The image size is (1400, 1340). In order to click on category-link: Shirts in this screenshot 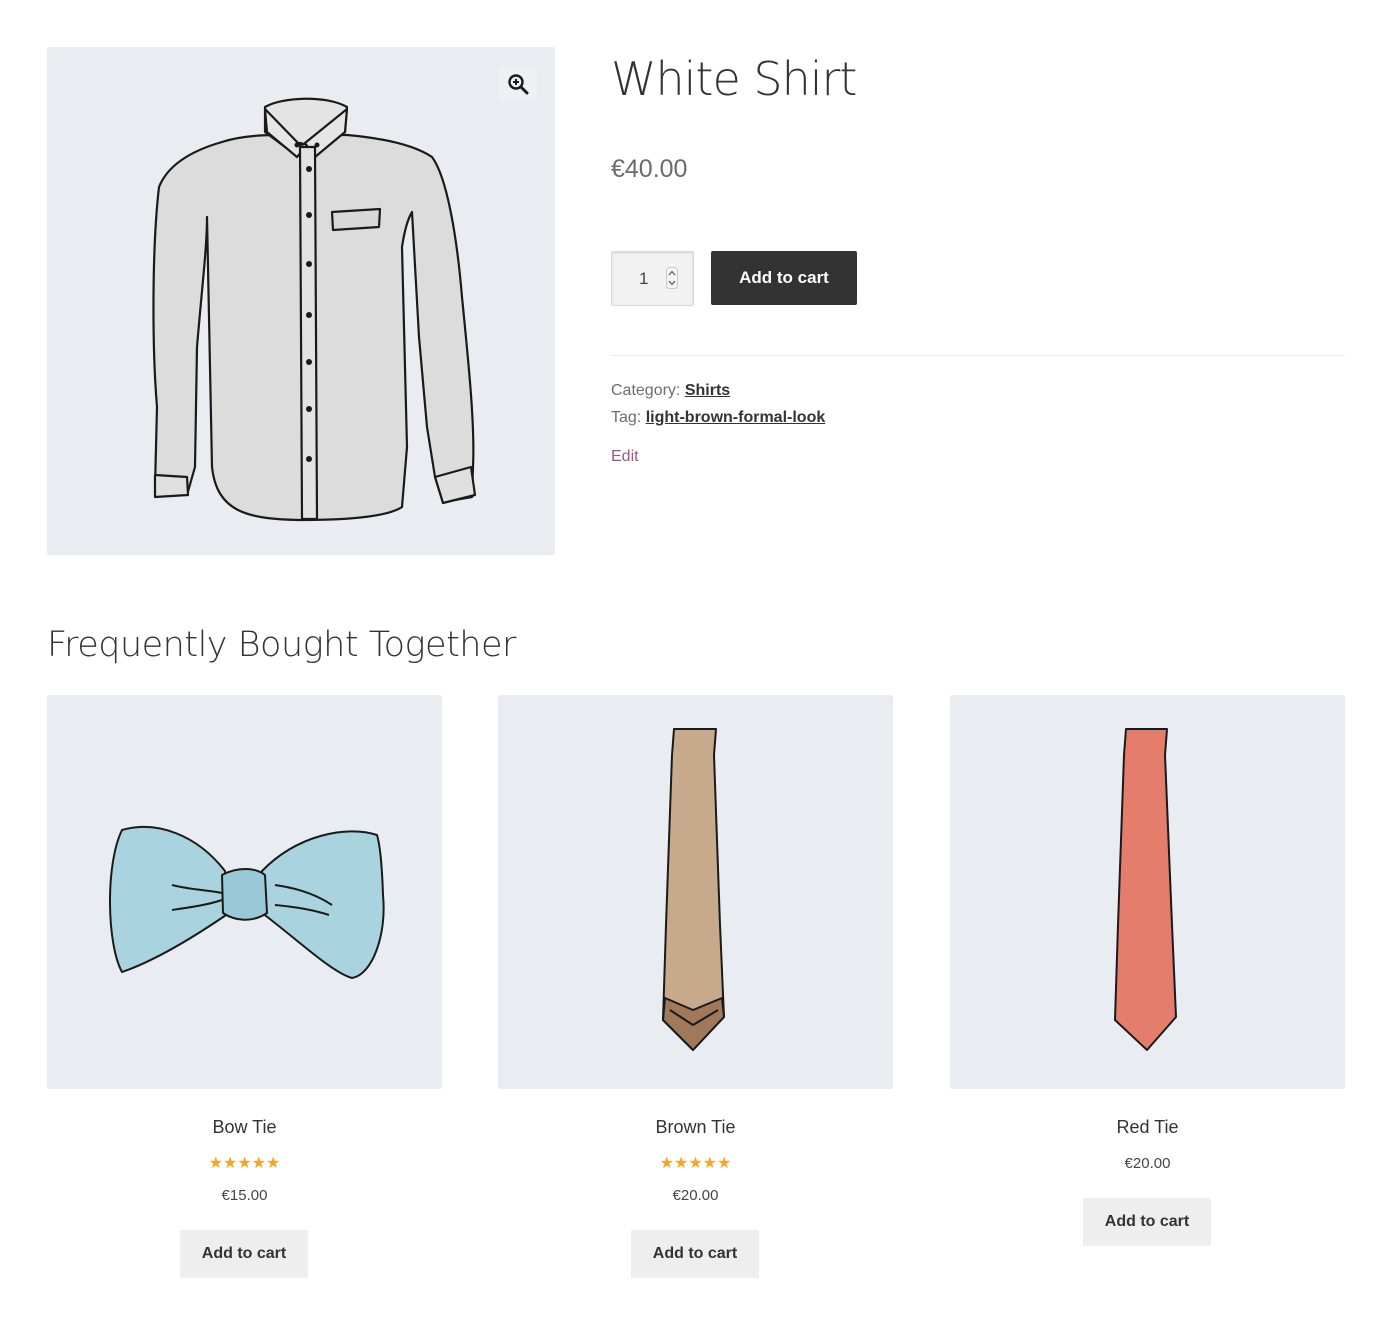, I will do `click(707, 390)`.